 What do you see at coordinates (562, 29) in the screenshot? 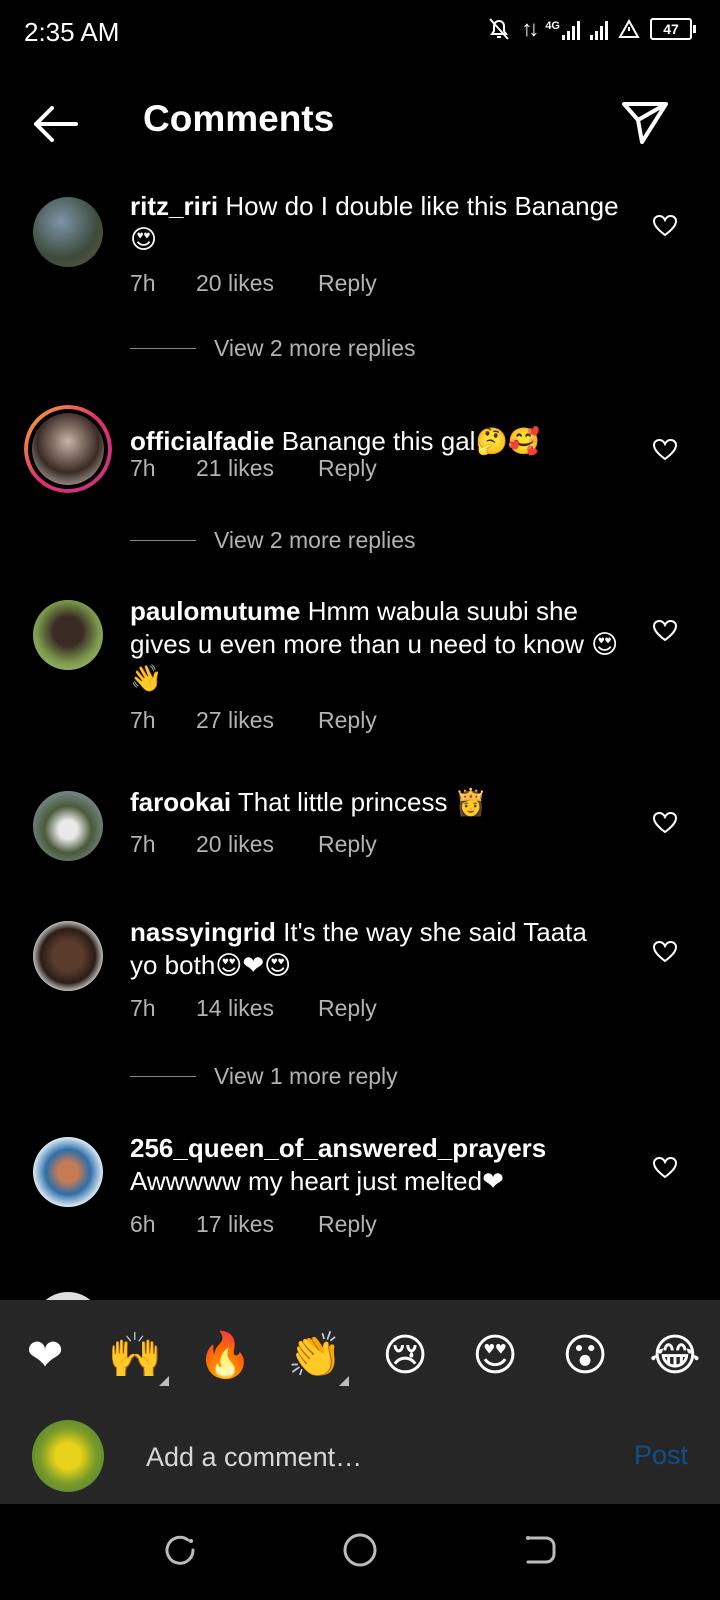
I see `signal-icon: 4G` at bounding box center [562, 29].